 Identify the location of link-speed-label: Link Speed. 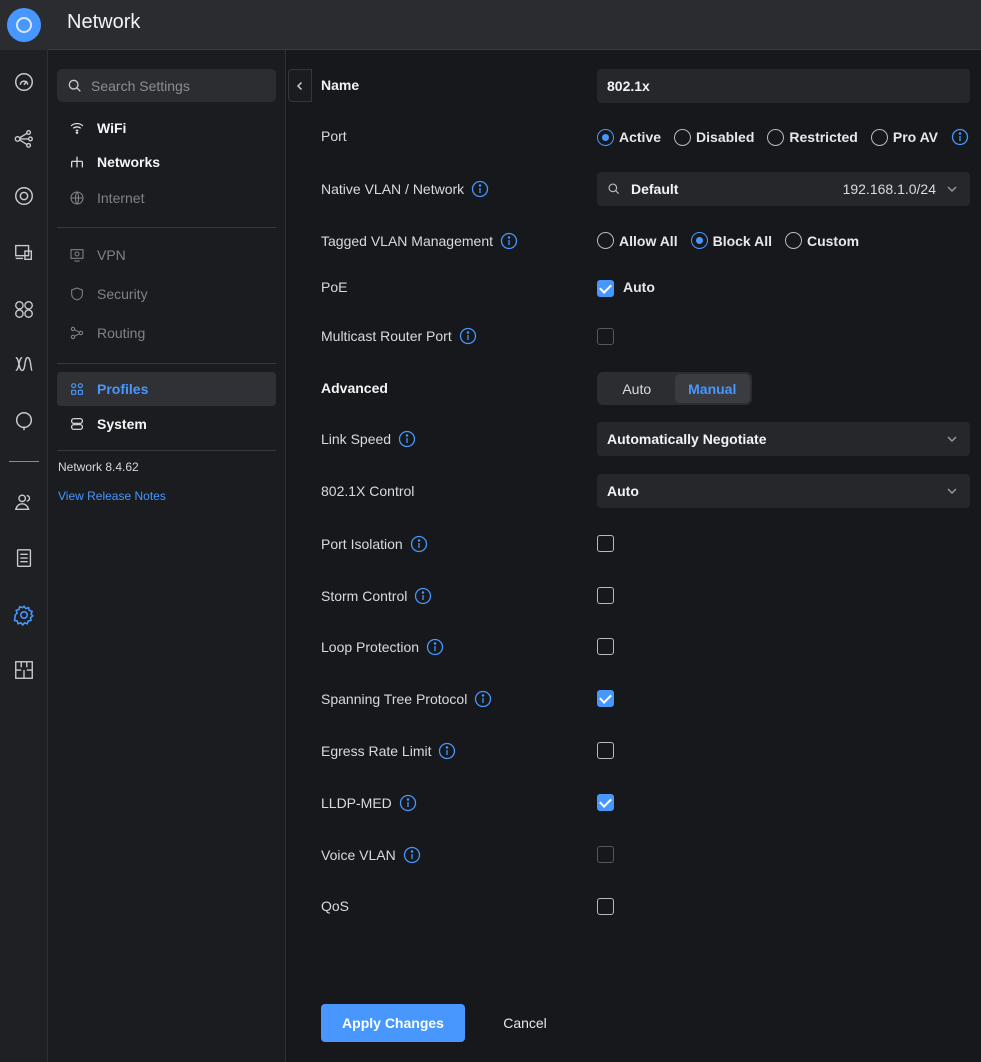
(368, 439).